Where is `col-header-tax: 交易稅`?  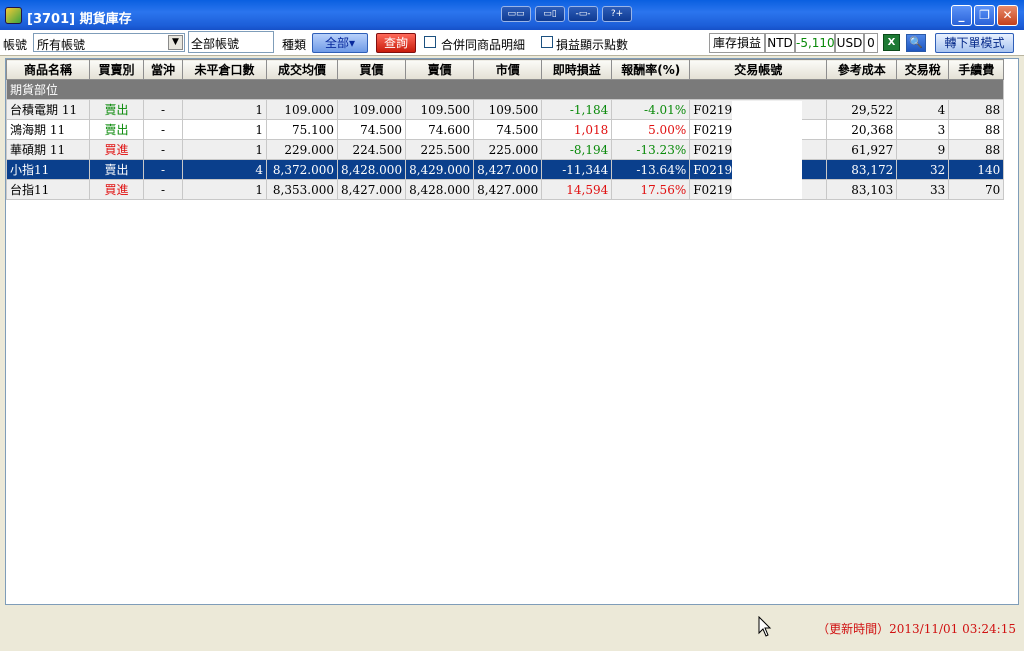
col-header-tax: 交易稅 is located at coordinates (923, 69).